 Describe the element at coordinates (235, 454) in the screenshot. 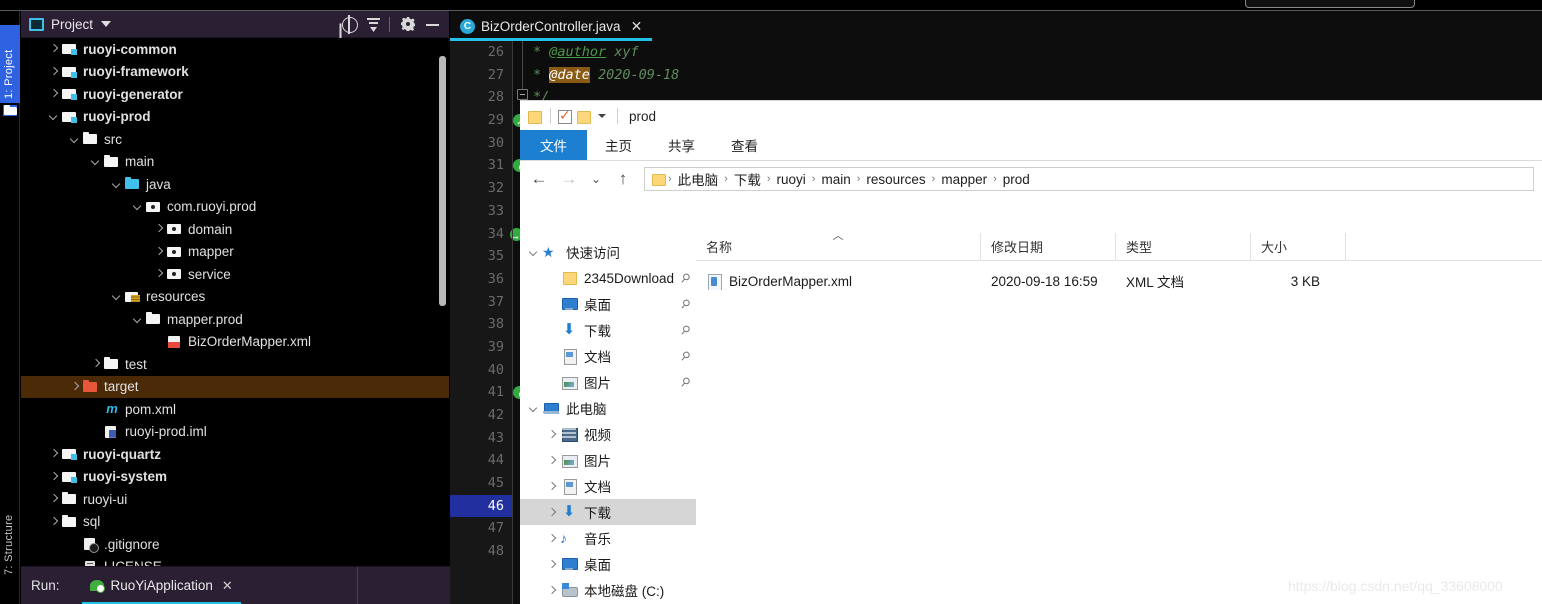

I see `tree-item-ruoyi-quartz: ruoyi-quartz` at that location.